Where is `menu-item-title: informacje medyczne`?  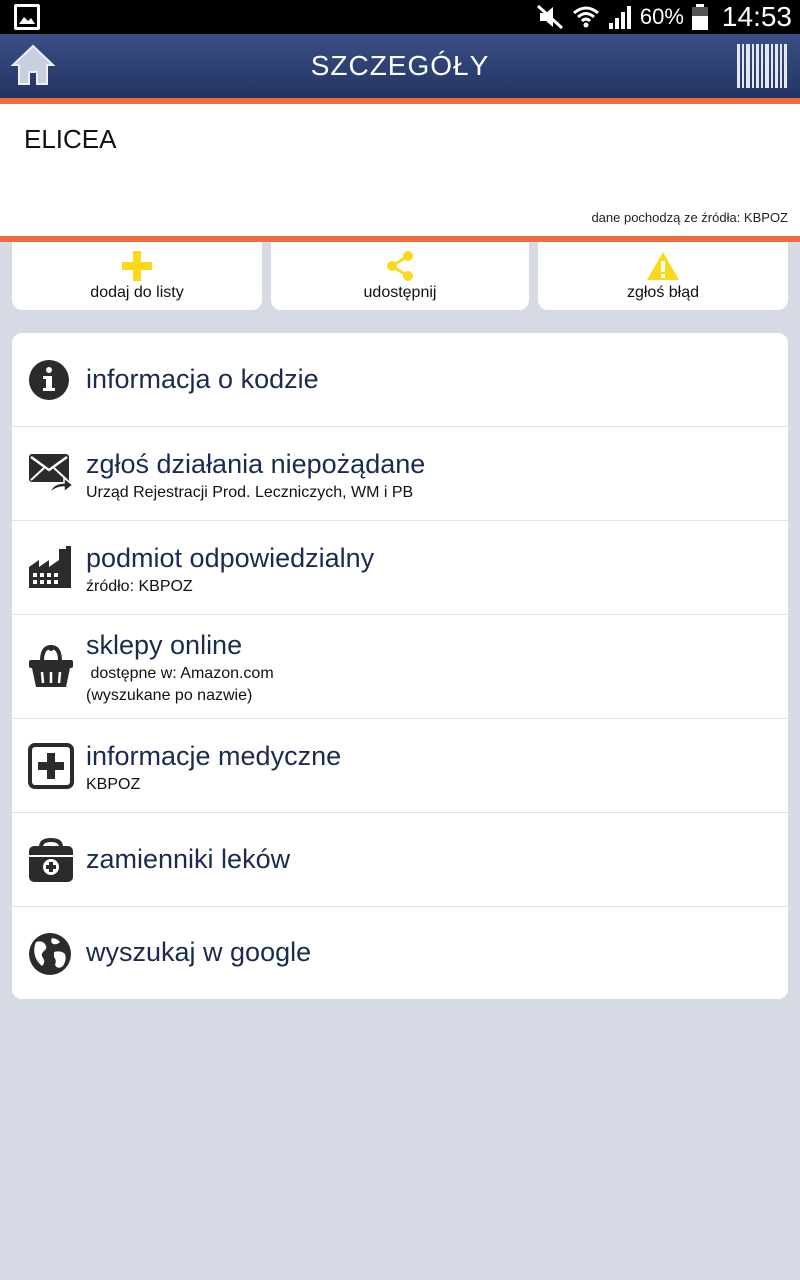 menu-item-title: informacje medyczne is located at coordinates (214, 756).